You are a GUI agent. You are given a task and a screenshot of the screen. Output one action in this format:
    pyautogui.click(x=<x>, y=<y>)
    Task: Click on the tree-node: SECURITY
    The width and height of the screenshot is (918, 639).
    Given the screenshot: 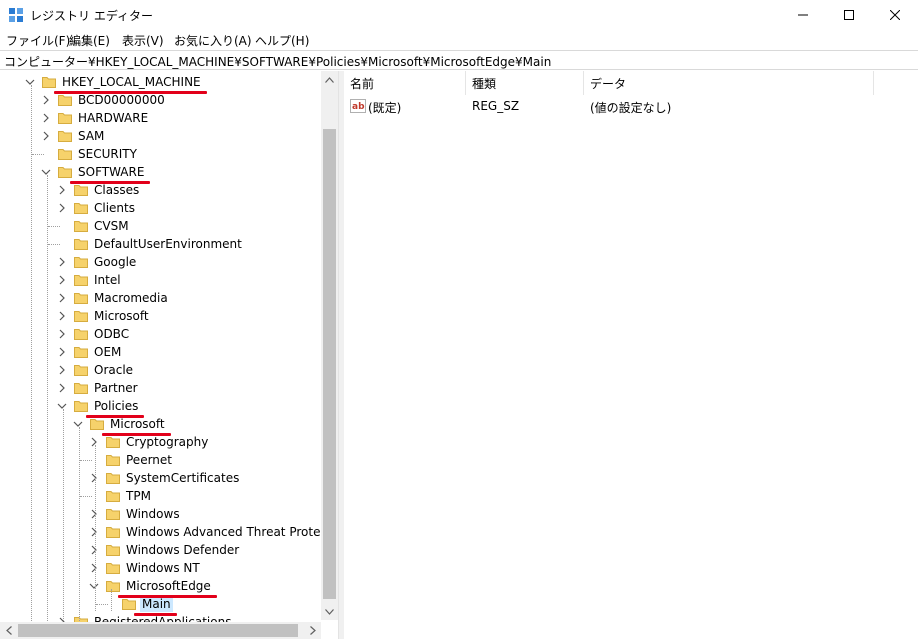 What is the action you would take?
    pyautogui.click(x=89, y=154)
    